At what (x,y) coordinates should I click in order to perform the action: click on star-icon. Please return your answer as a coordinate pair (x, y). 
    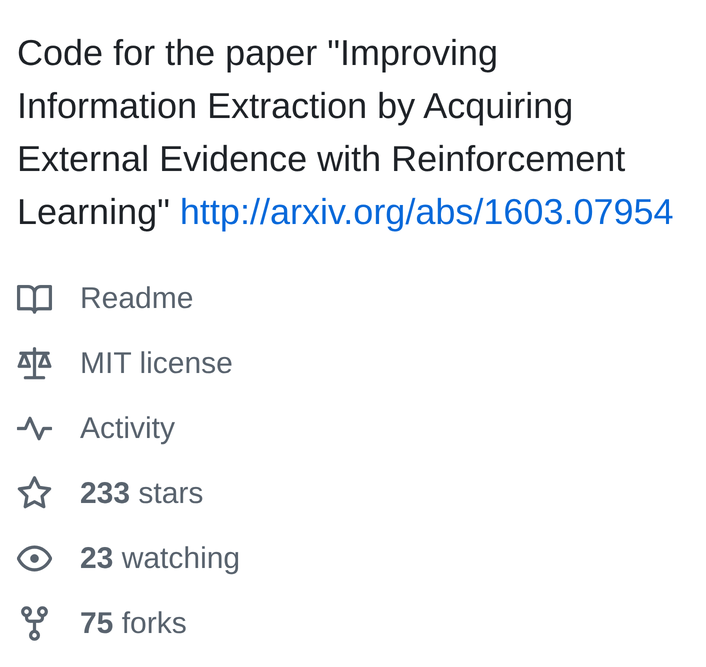
    Looking at the image, I should click on (34, 493).